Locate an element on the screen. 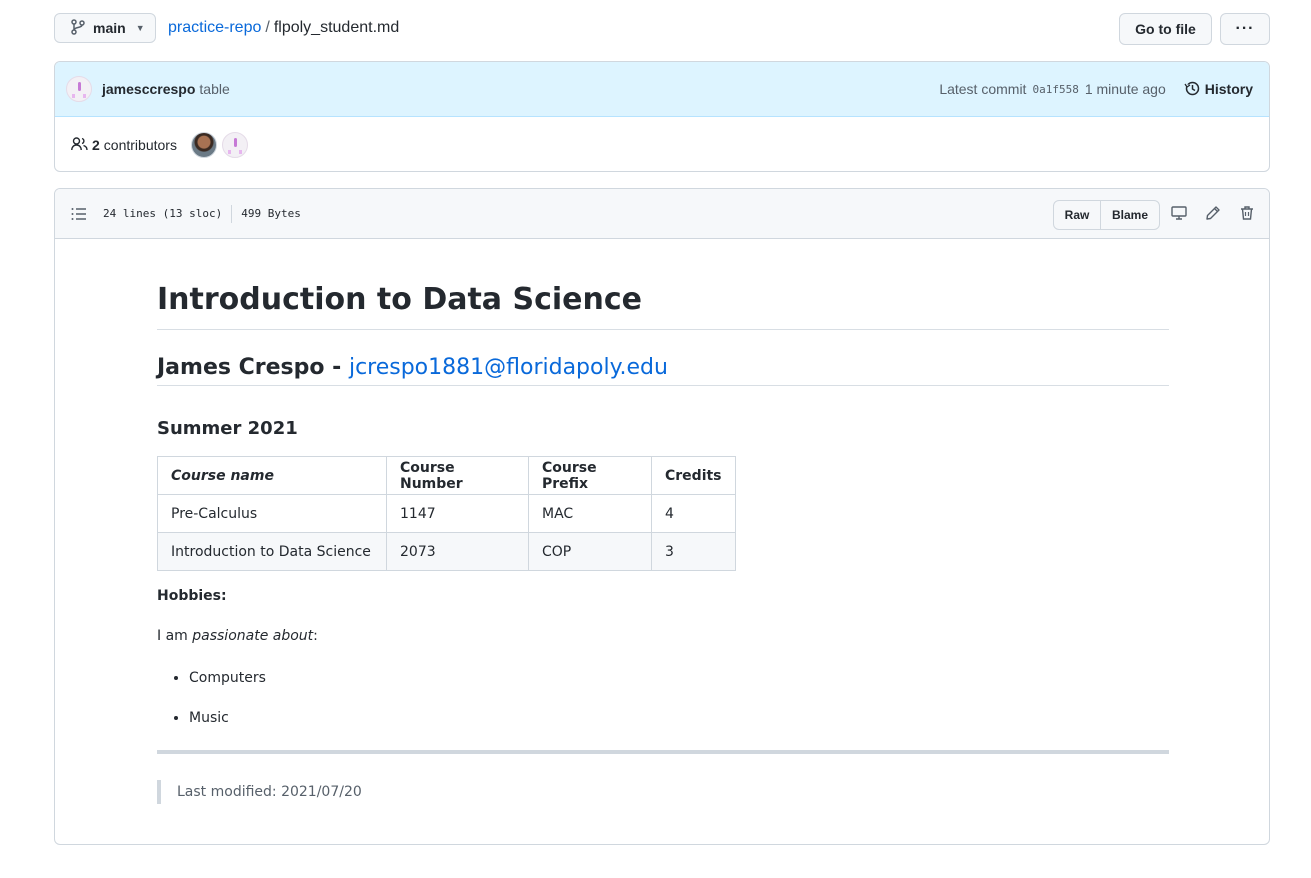 This screenshot has width=1311, height=878. raw-button: Raw is located at coordinates (1077, 215).